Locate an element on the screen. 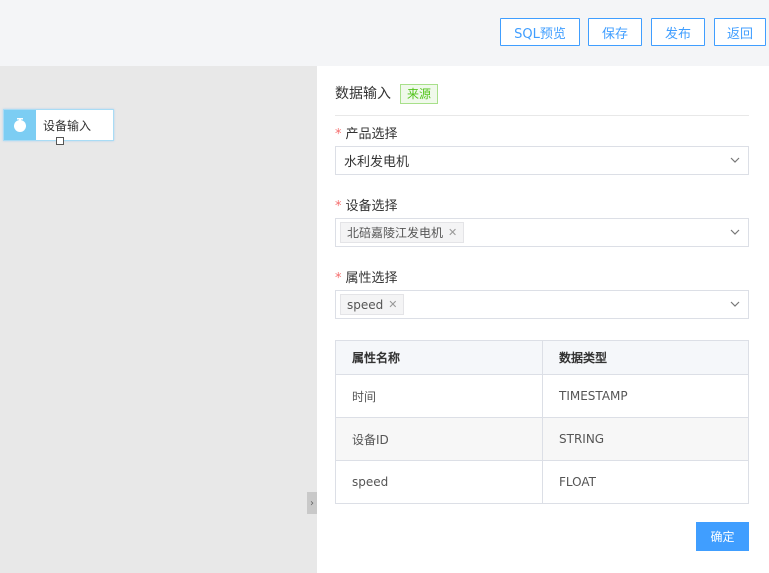  attribute-label: * 属性选择 is located at coordinates (366, 276).